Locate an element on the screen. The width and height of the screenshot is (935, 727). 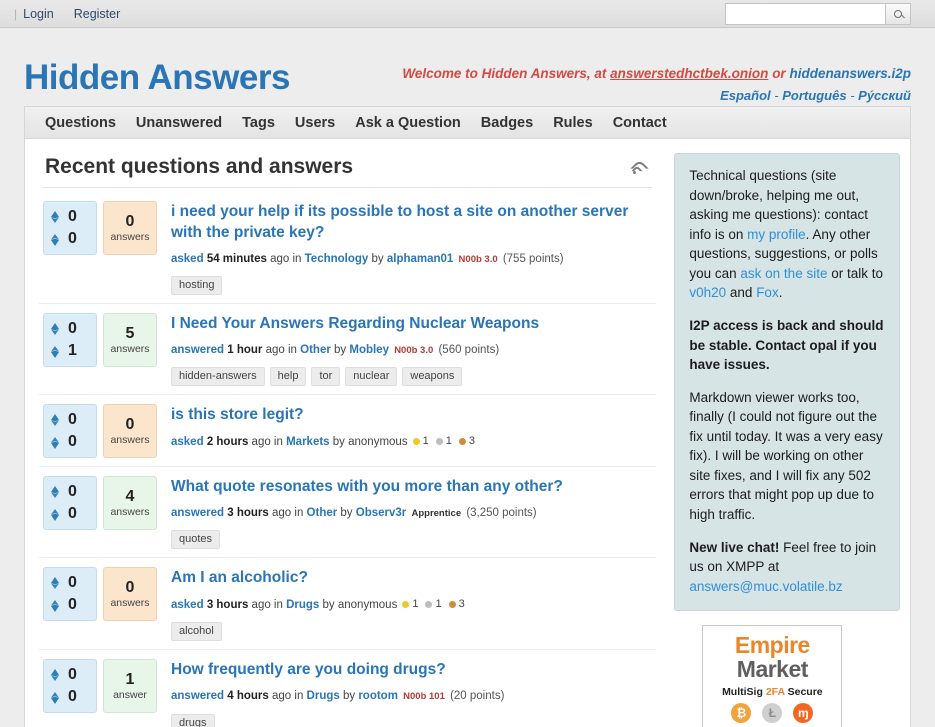
nav-item-rules: Rules is located at coordinates (573, 123).